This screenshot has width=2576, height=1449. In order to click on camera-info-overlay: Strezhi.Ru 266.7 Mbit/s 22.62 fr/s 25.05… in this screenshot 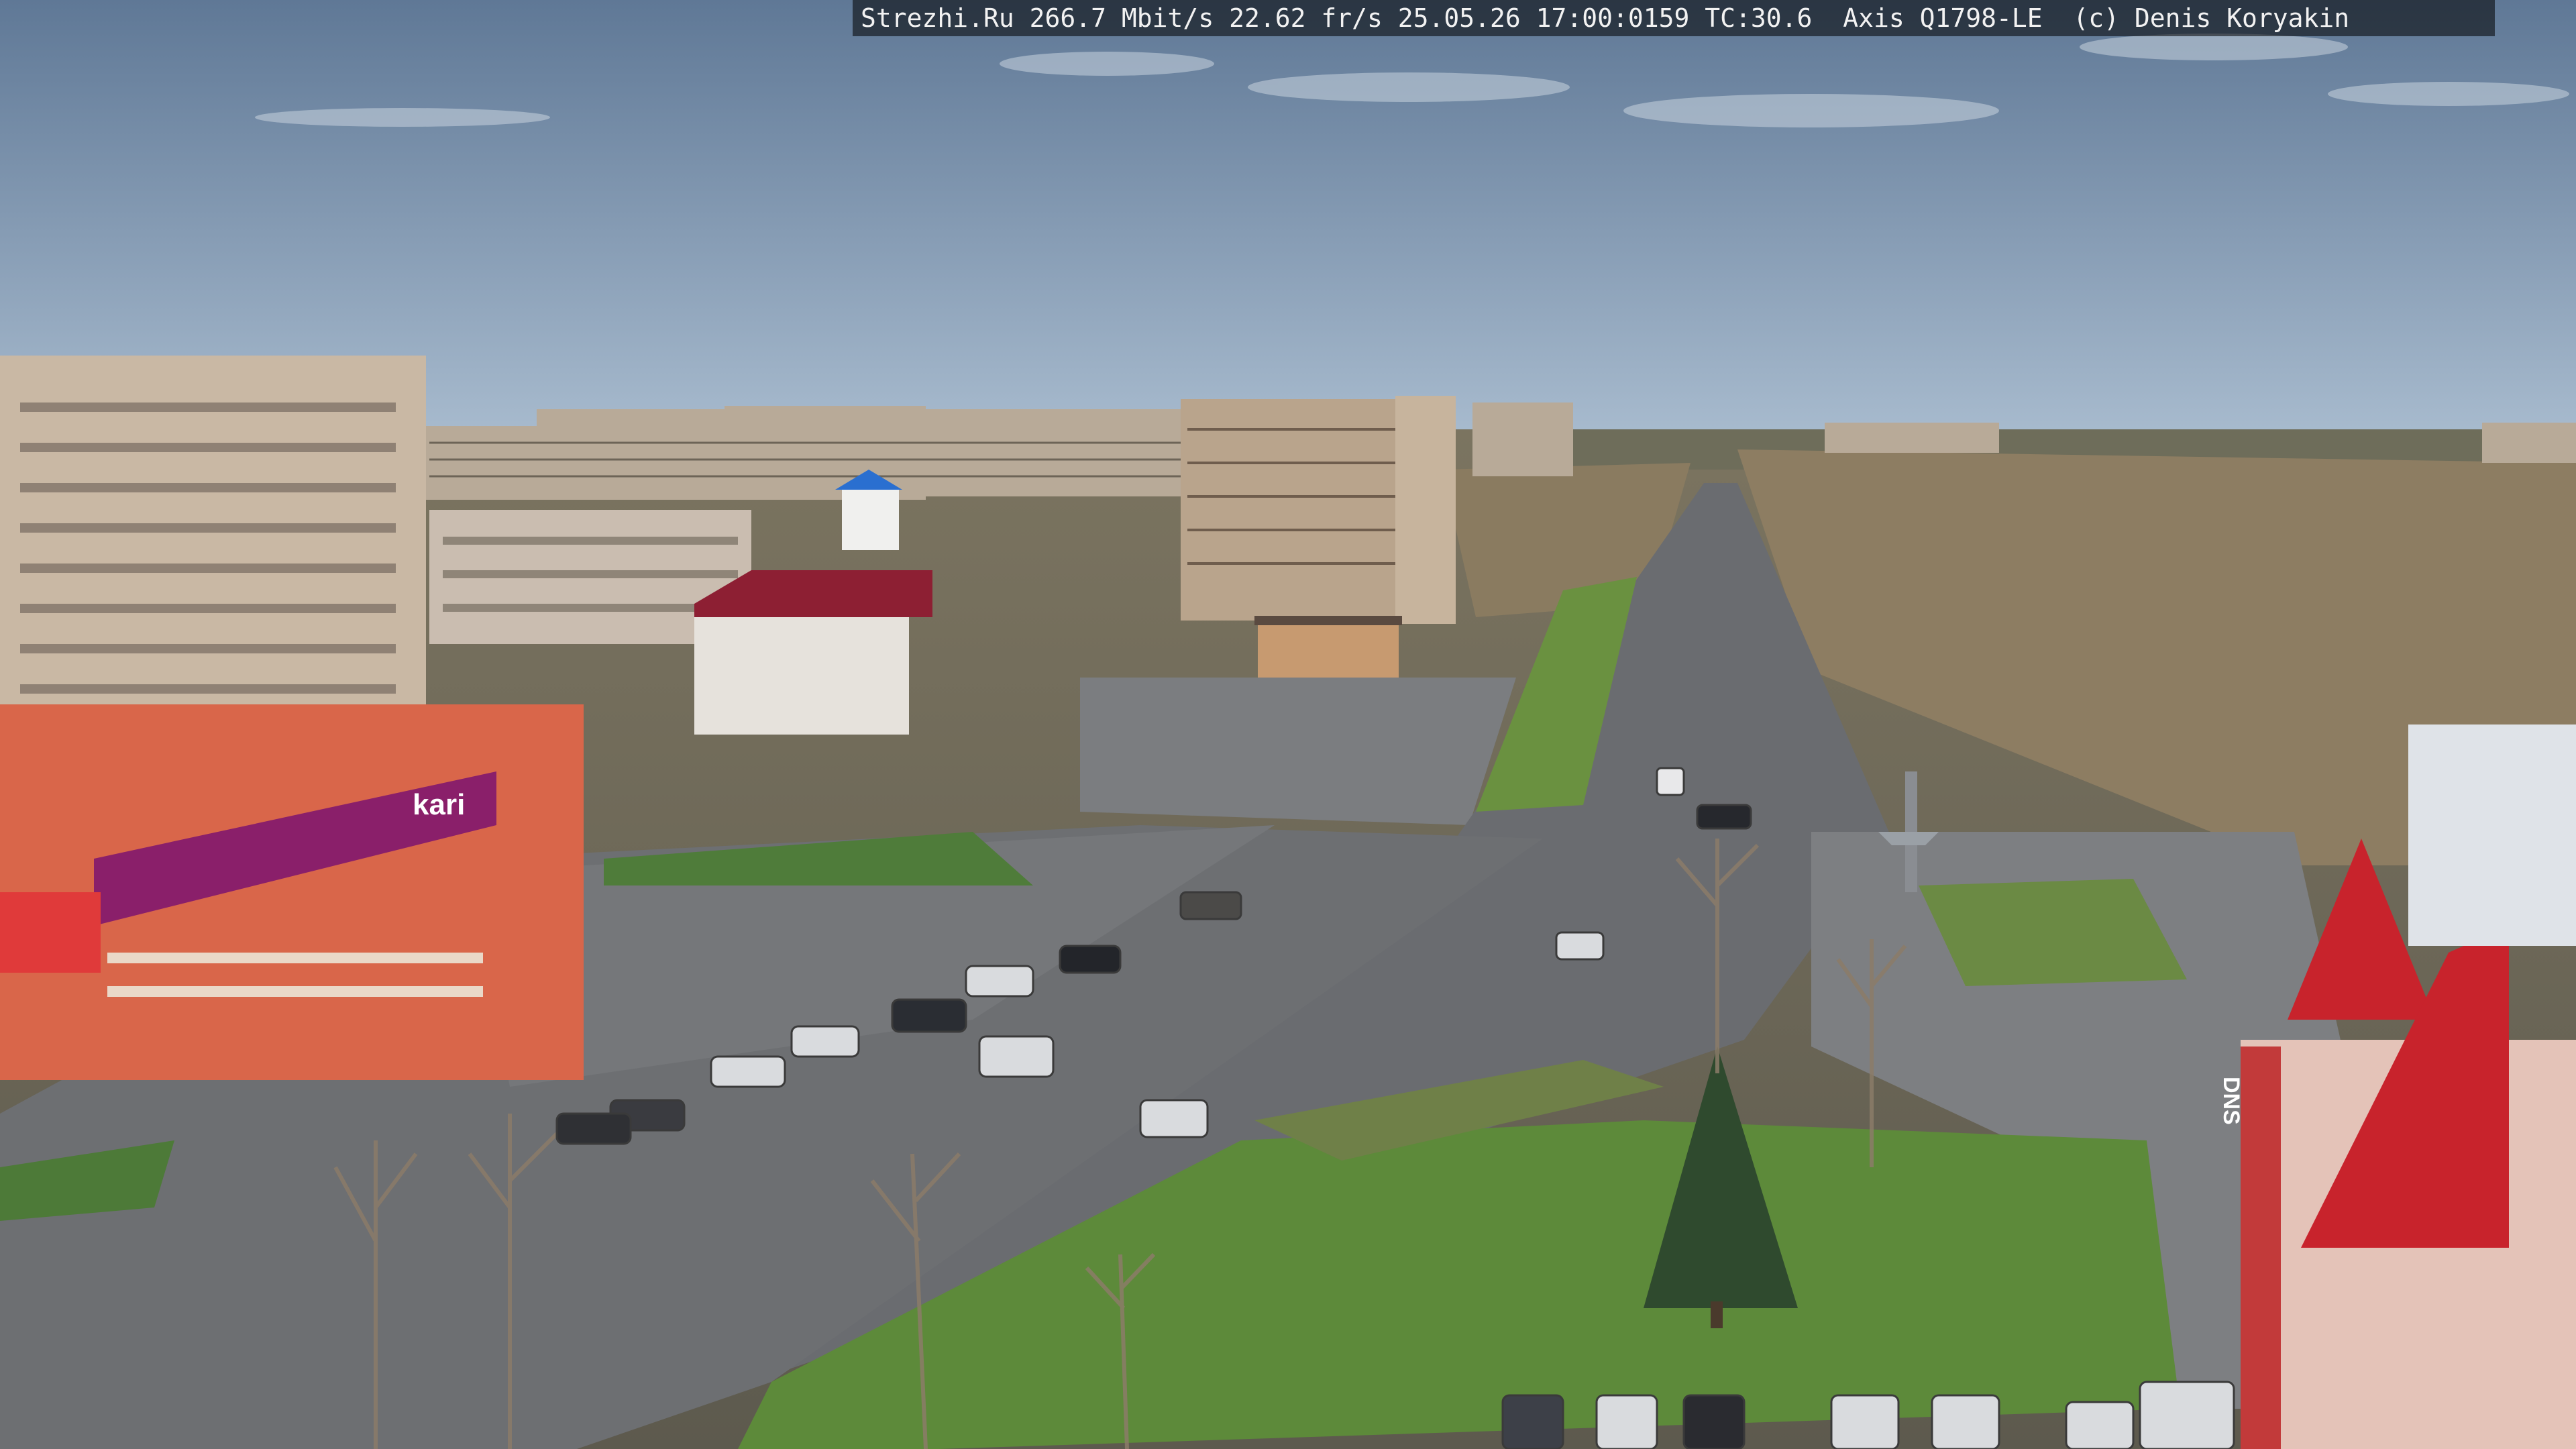, I will do `click(1674, 18)`.